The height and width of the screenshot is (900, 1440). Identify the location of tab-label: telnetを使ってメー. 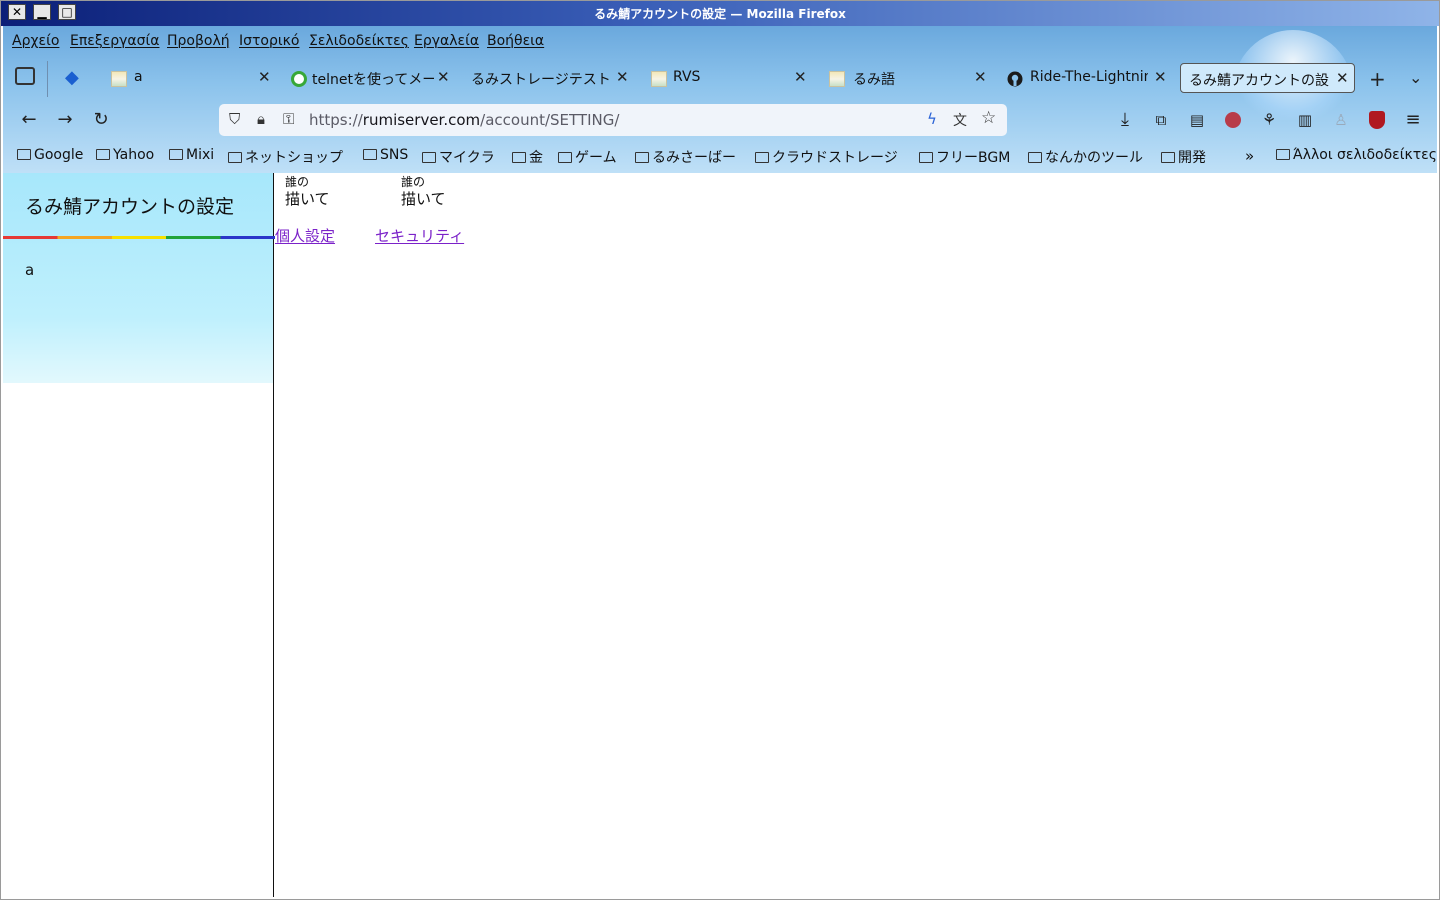
(373, 80).